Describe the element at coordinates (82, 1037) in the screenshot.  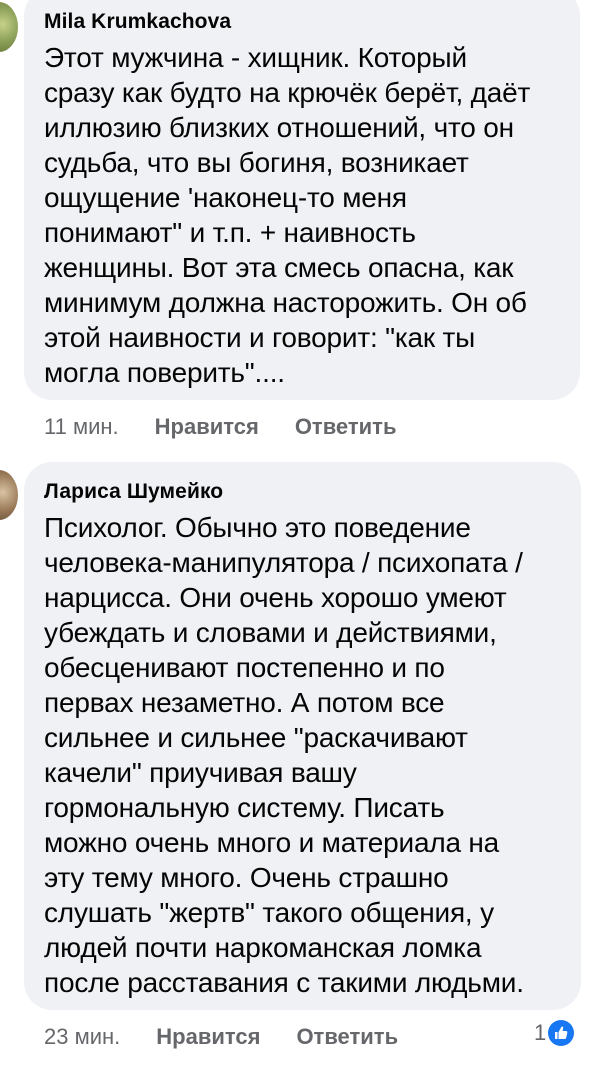
I see `comment-timestamp: 23 мин.` at that location.